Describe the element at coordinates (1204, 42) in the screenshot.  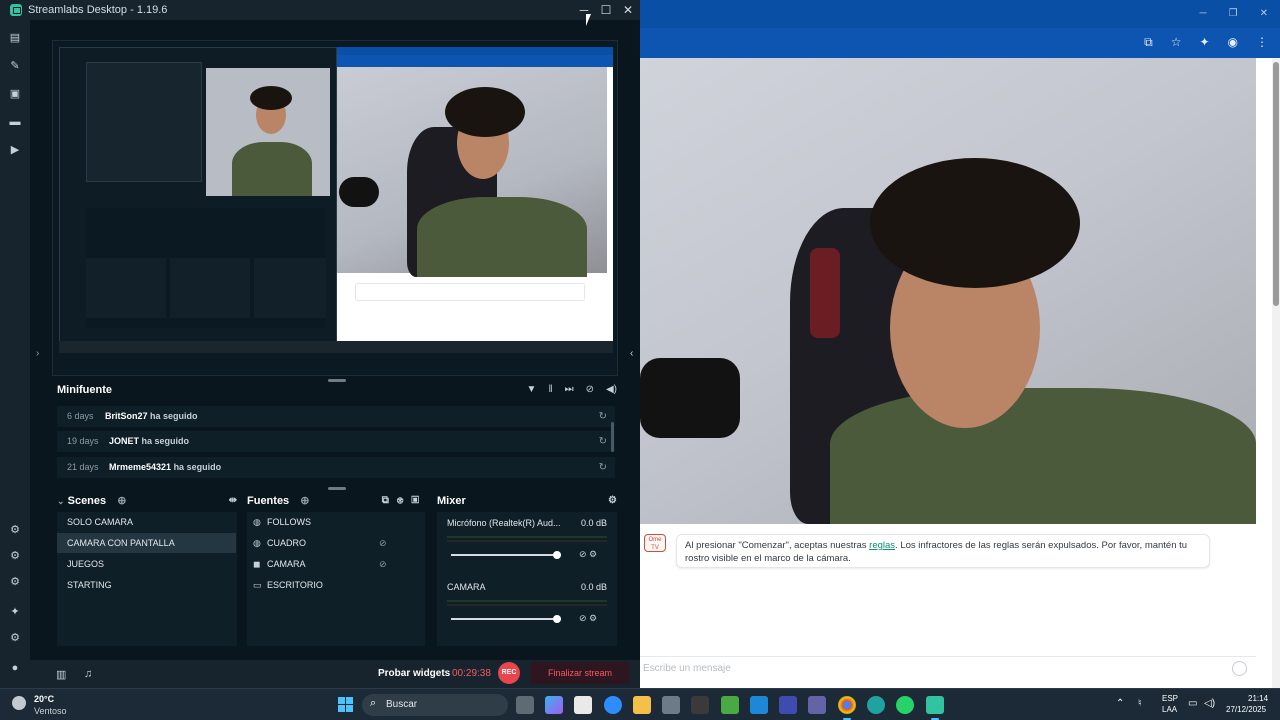
I see `extensions-icon: ✦` at that location.